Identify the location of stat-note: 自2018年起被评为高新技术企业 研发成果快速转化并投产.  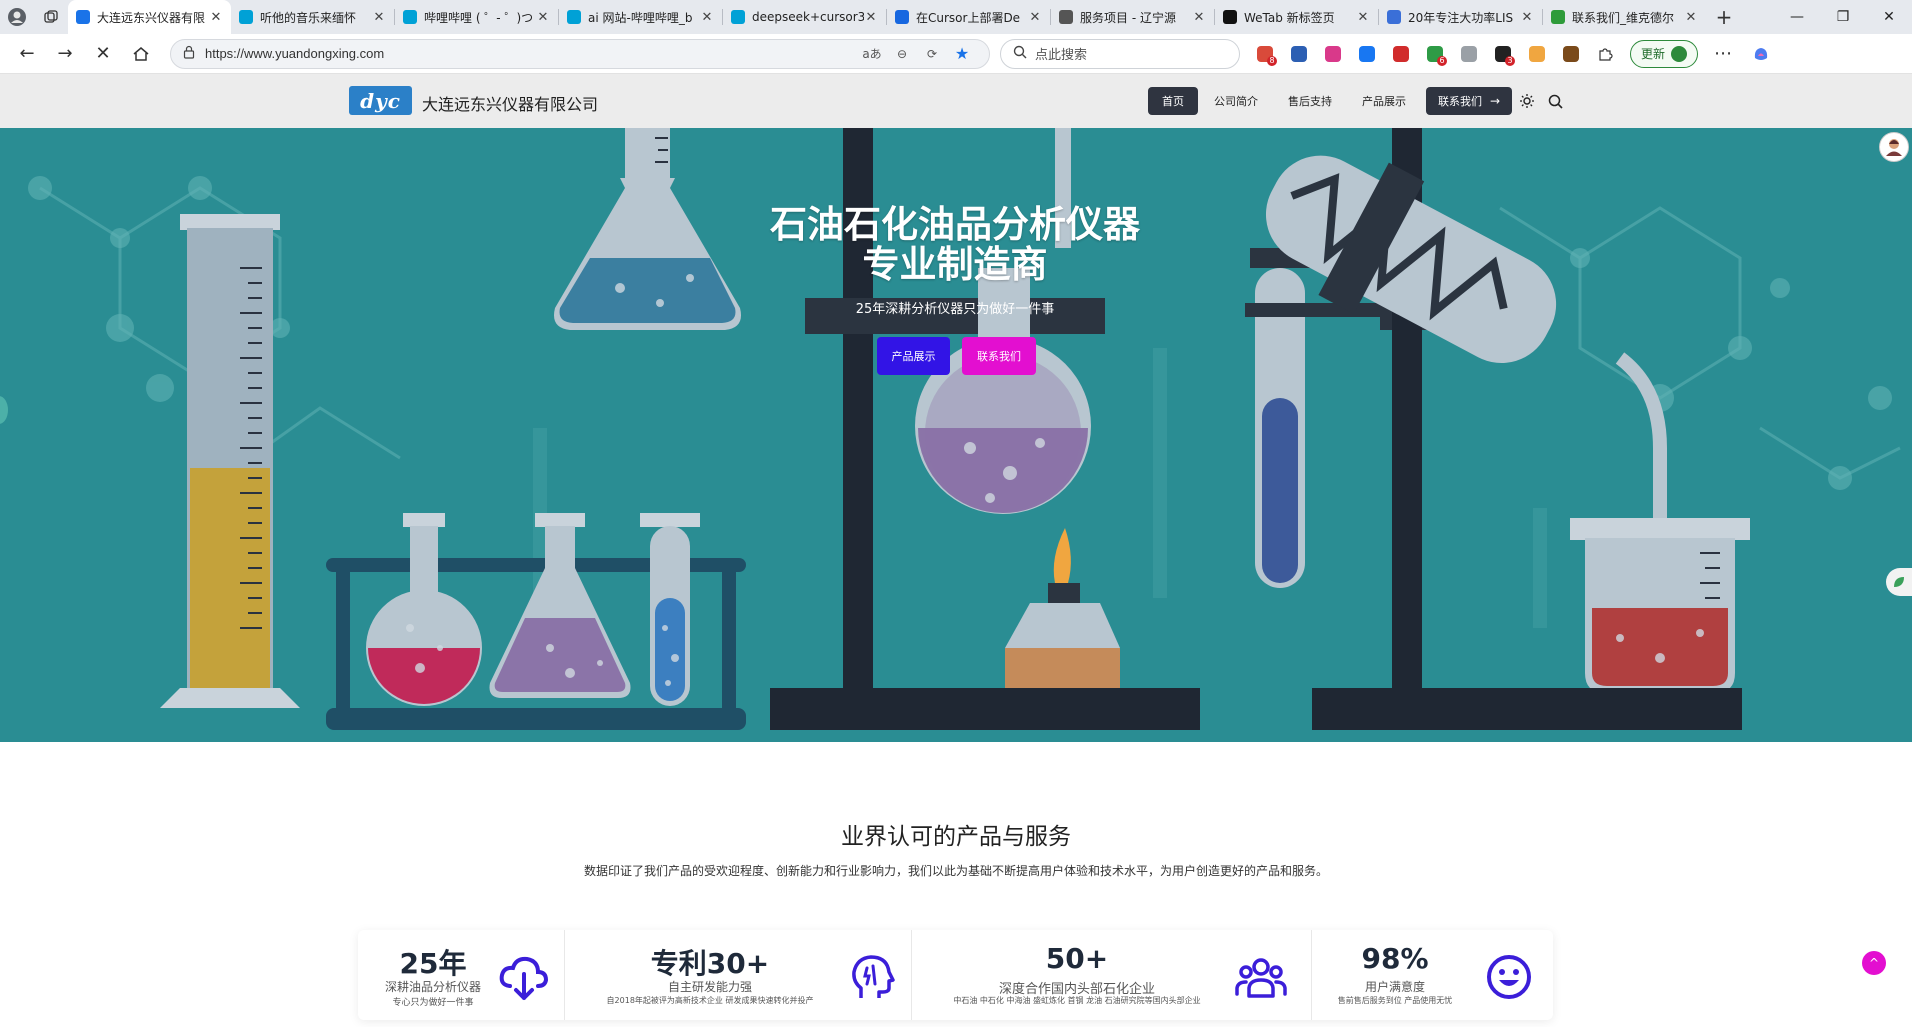
(710, 1000).